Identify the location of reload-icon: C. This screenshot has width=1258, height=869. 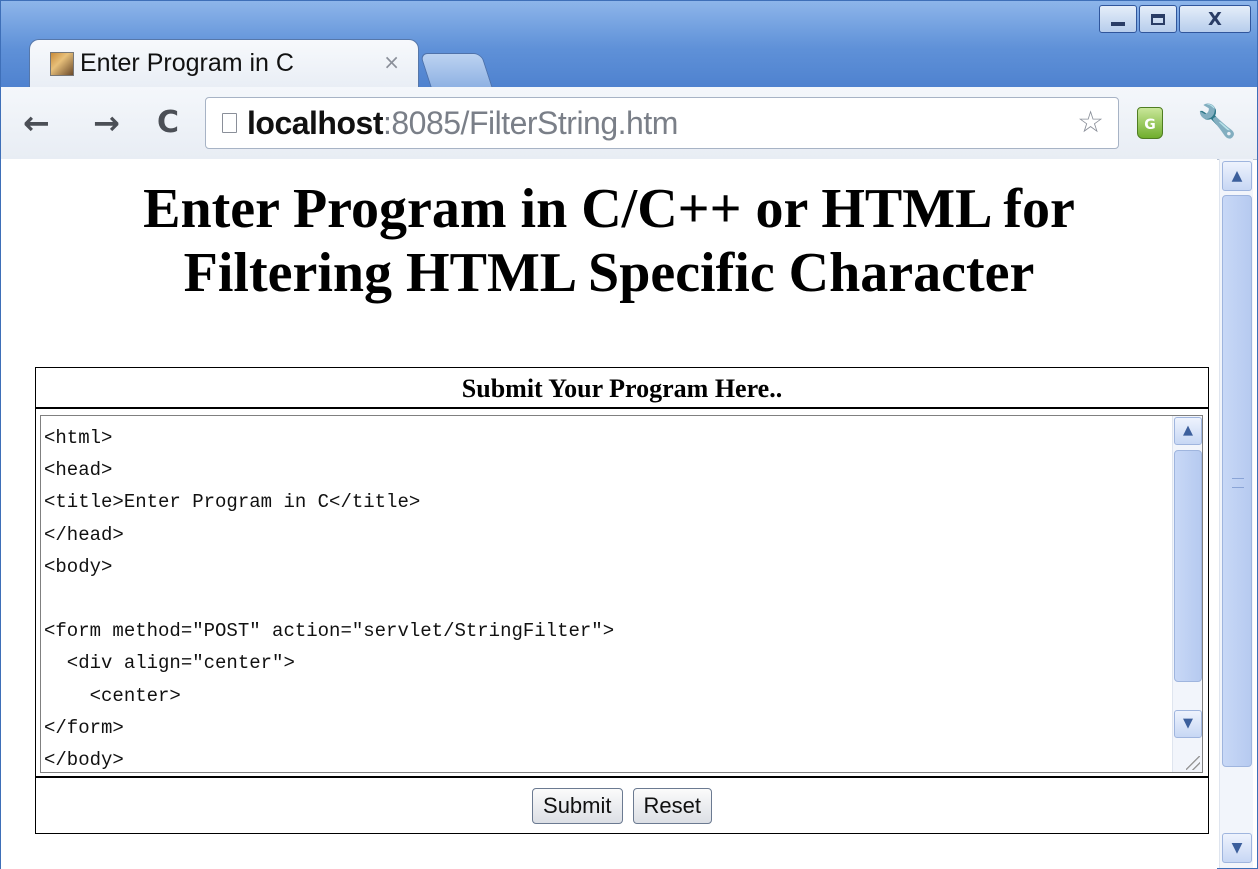
(168, 123).